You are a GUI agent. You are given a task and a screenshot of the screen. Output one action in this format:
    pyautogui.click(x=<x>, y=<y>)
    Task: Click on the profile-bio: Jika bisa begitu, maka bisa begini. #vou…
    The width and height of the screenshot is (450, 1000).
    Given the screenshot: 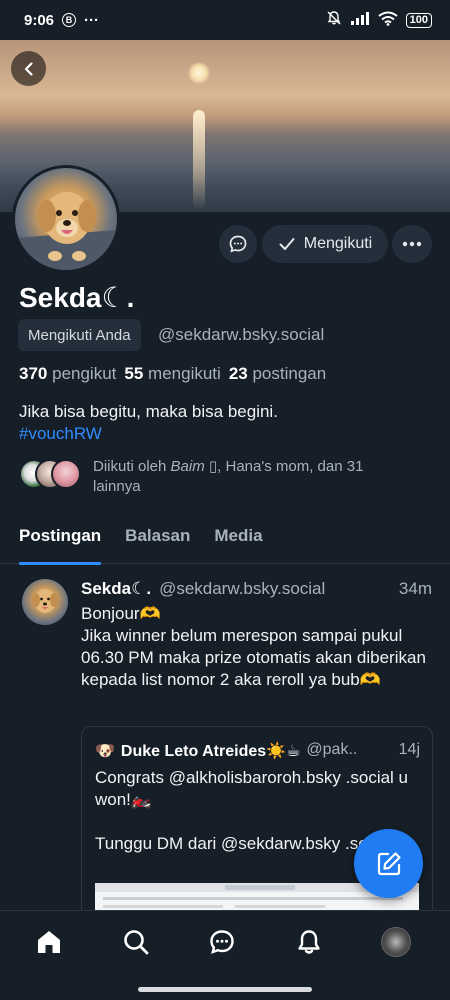 What is the action you would take?
    pyautogui.click(x=148, y=423)
    